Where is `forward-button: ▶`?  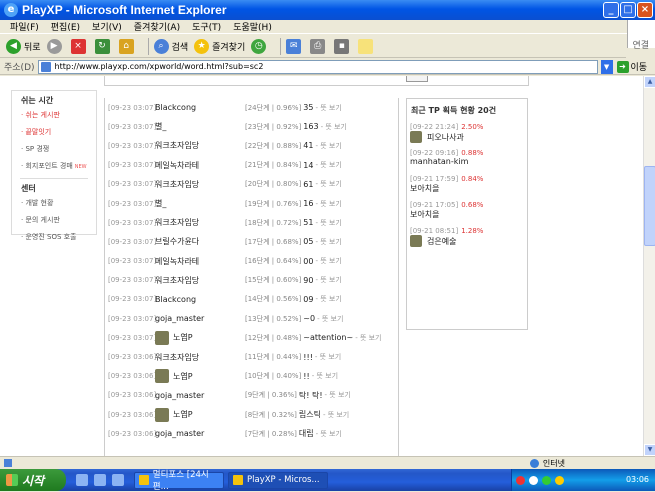 forward-button: ▶ is located at coordinates (55, 46).